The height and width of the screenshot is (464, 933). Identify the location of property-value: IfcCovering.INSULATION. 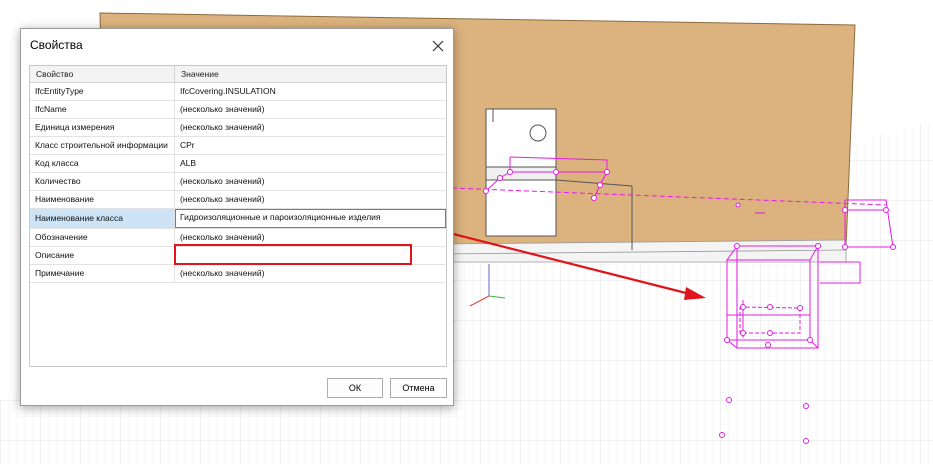
(228, 91).